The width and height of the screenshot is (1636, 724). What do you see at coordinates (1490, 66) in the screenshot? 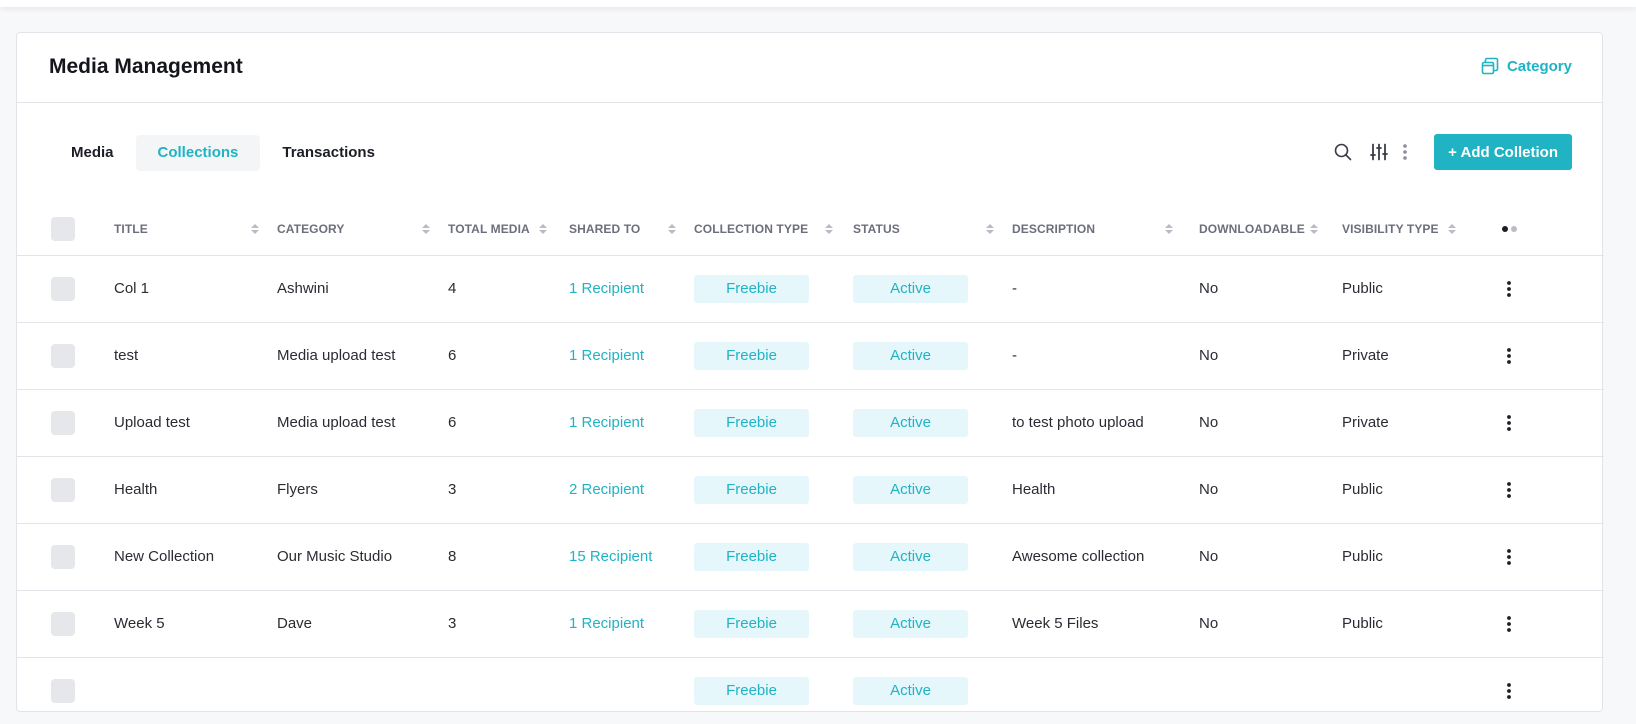
I see `folders-icon` at bounding box center [1490, 66].